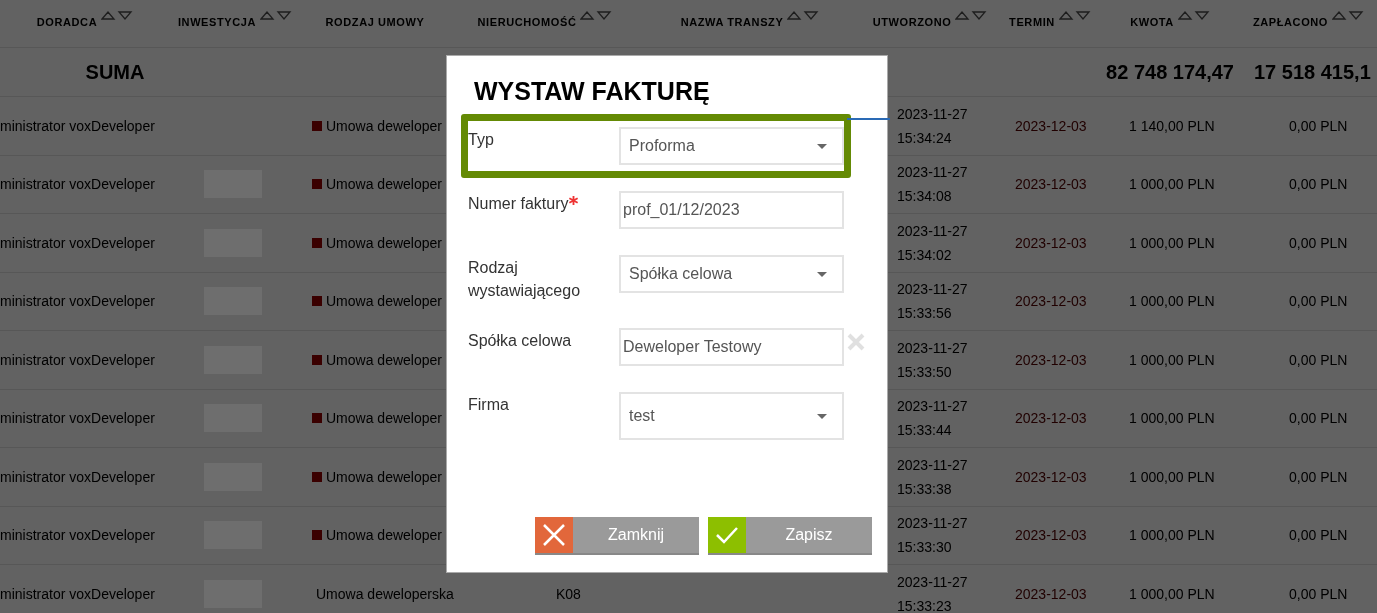 The image size is (1377, 613). I want to click on table-cell-text: 2023-11-27 15:33:50, so click(932, 360).